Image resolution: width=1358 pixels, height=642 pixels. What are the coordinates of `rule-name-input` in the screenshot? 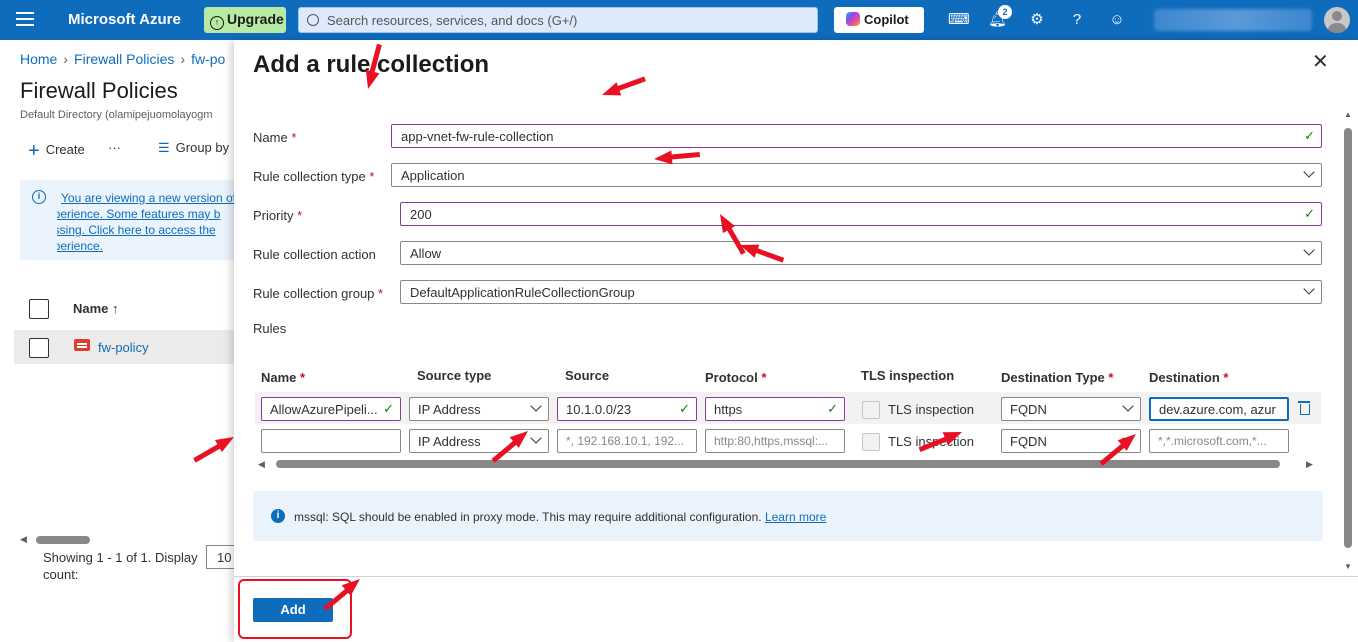 It's located at (331, 441).